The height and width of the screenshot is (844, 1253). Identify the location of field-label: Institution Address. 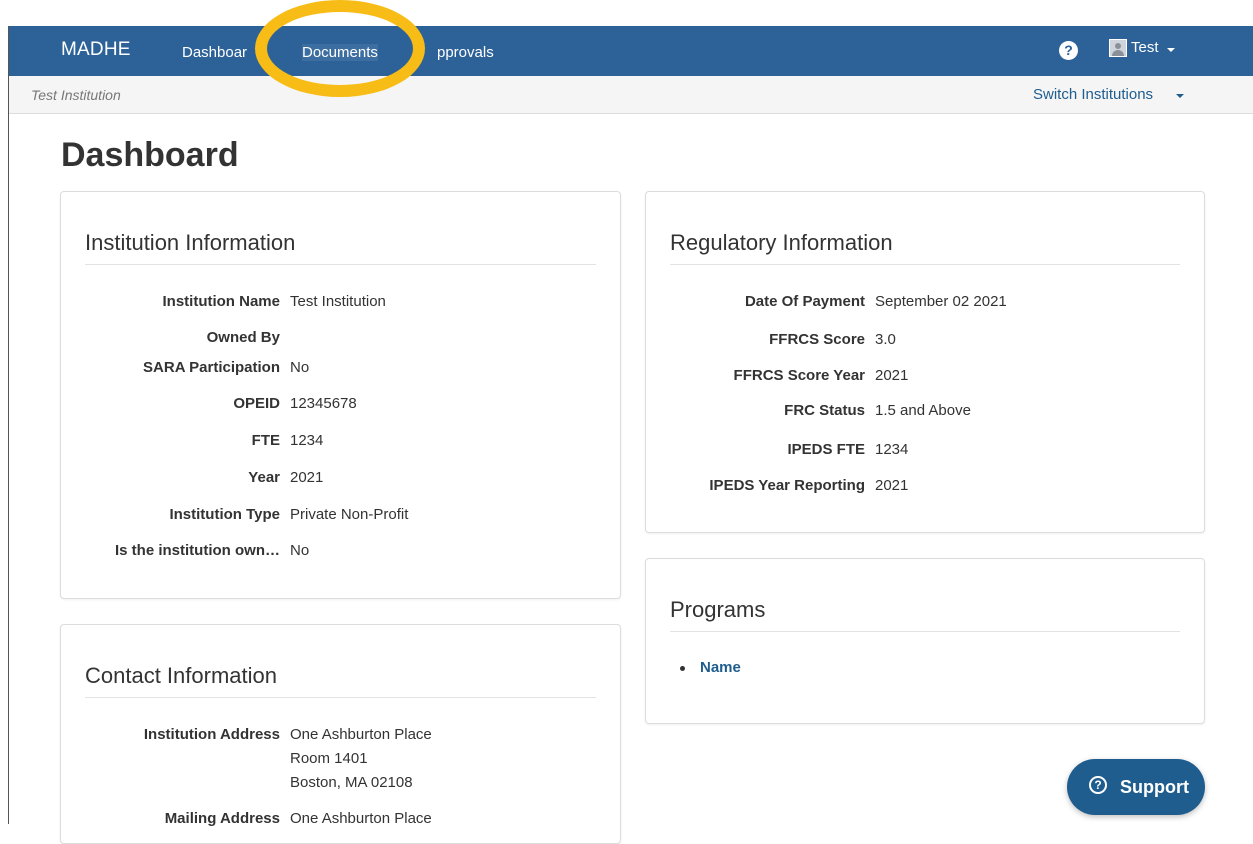
(211, 734).